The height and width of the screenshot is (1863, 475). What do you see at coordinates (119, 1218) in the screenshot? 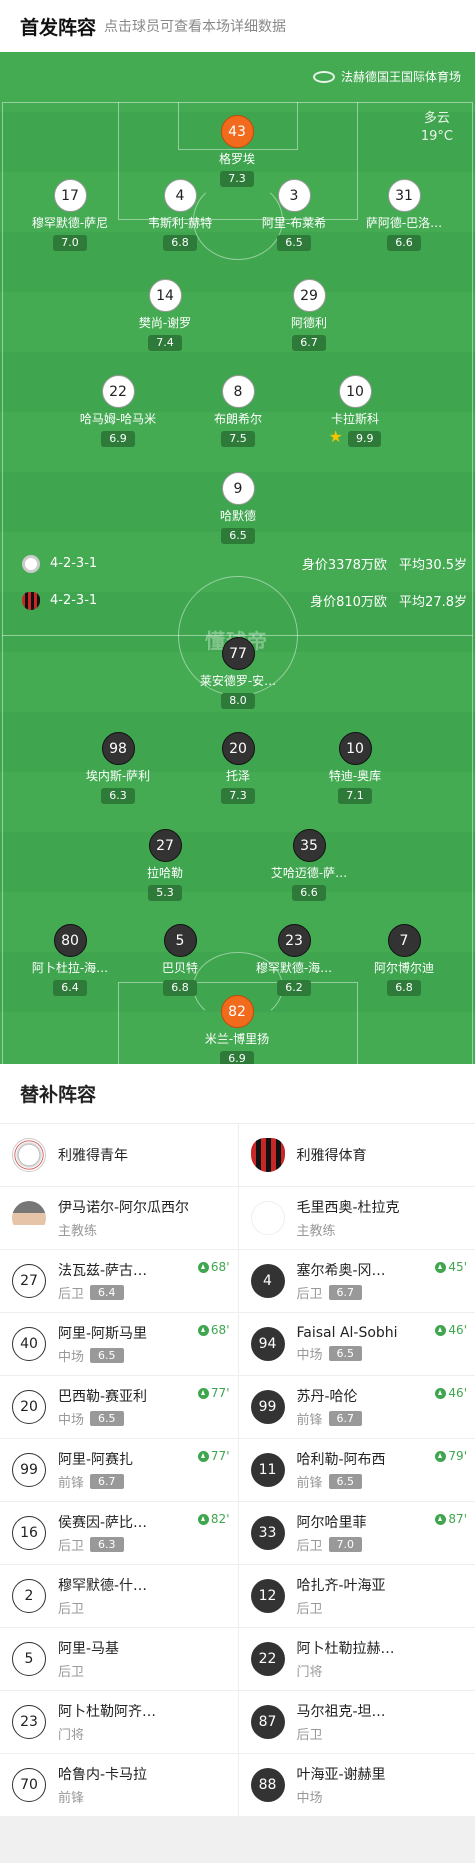
I see `home-coach: 伊马诺尔-阿尔瓜西尔 主教练` at bounding box center [119, 1218].